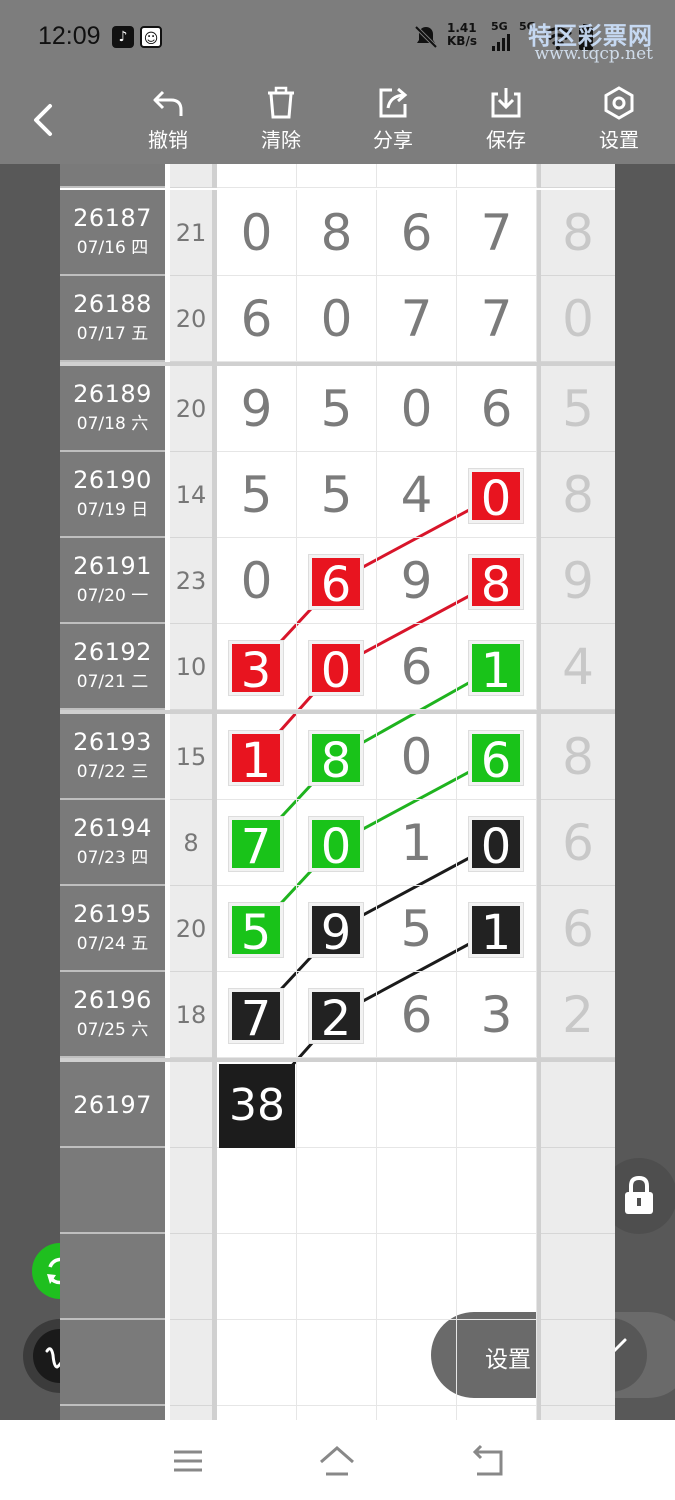  Describe the element at coordinates (168, 124) in the screenshot. I see `undo-button: 撤销` at that location.